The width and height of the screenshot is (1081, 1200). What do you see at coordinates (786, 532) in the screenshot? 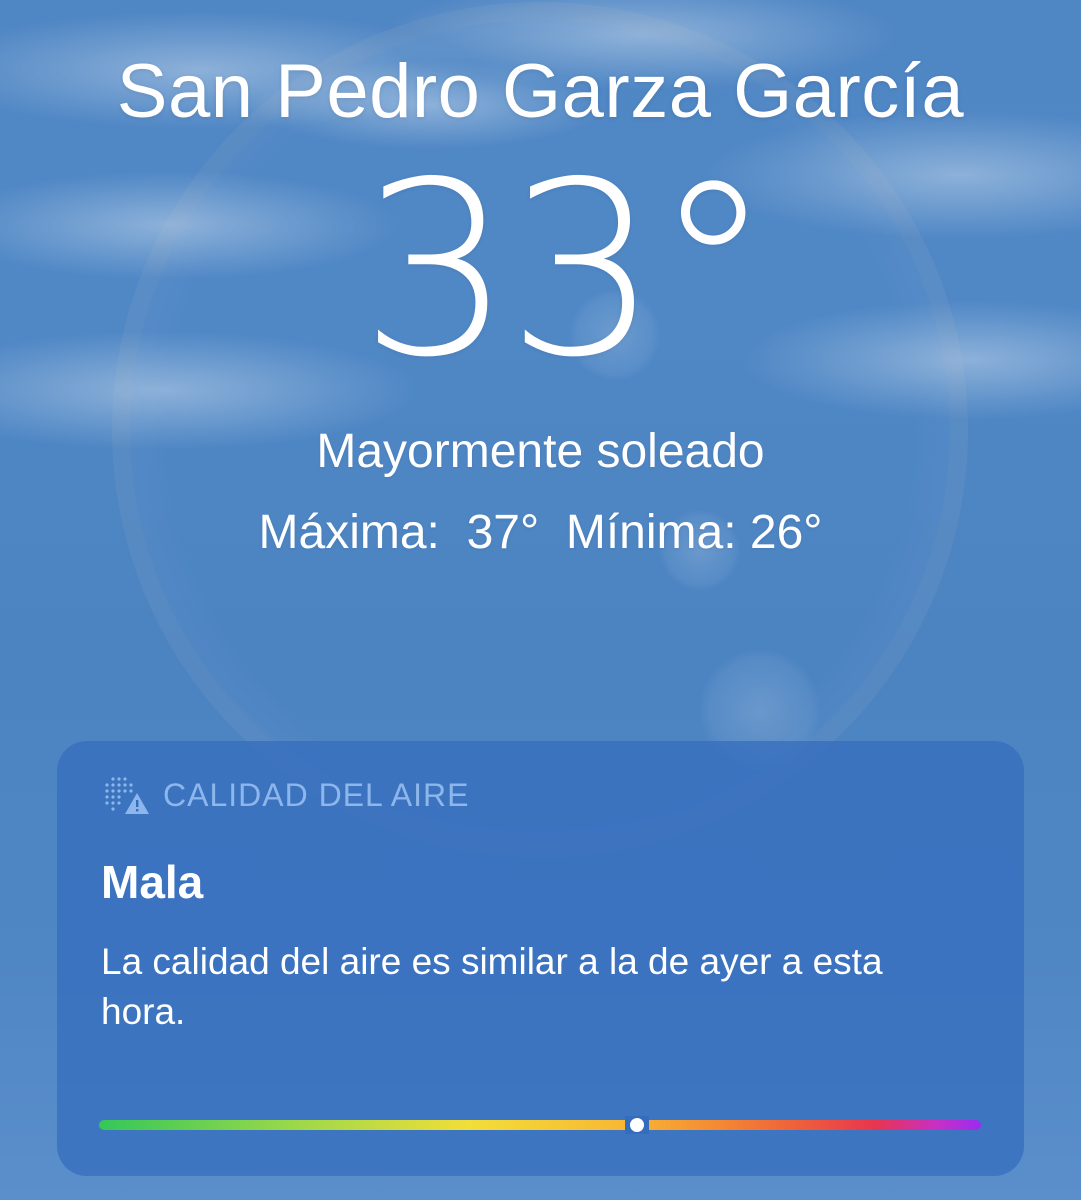
I see `low-value: 26°` at bounding box center [786, 532].